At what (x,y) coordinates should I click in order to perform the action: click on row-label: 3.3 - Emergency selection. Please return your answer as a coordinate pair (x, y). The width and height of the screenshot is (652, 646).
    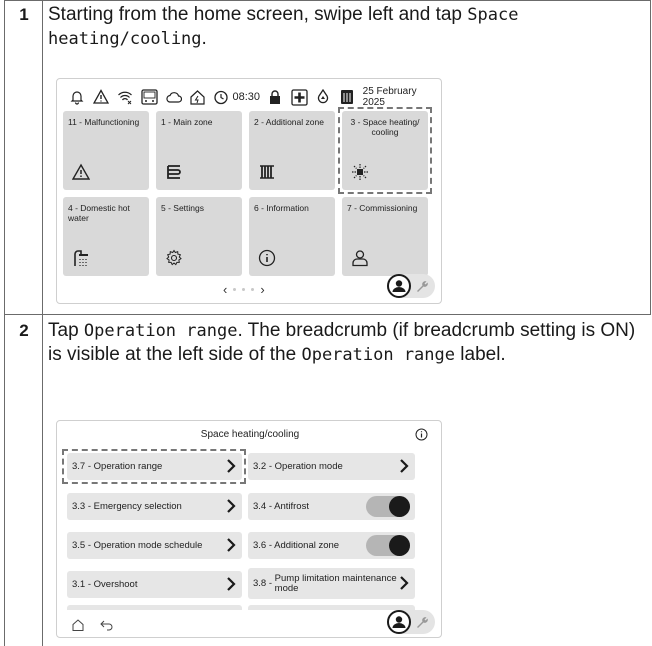
    Looking at the image, I should click on (127, 506).